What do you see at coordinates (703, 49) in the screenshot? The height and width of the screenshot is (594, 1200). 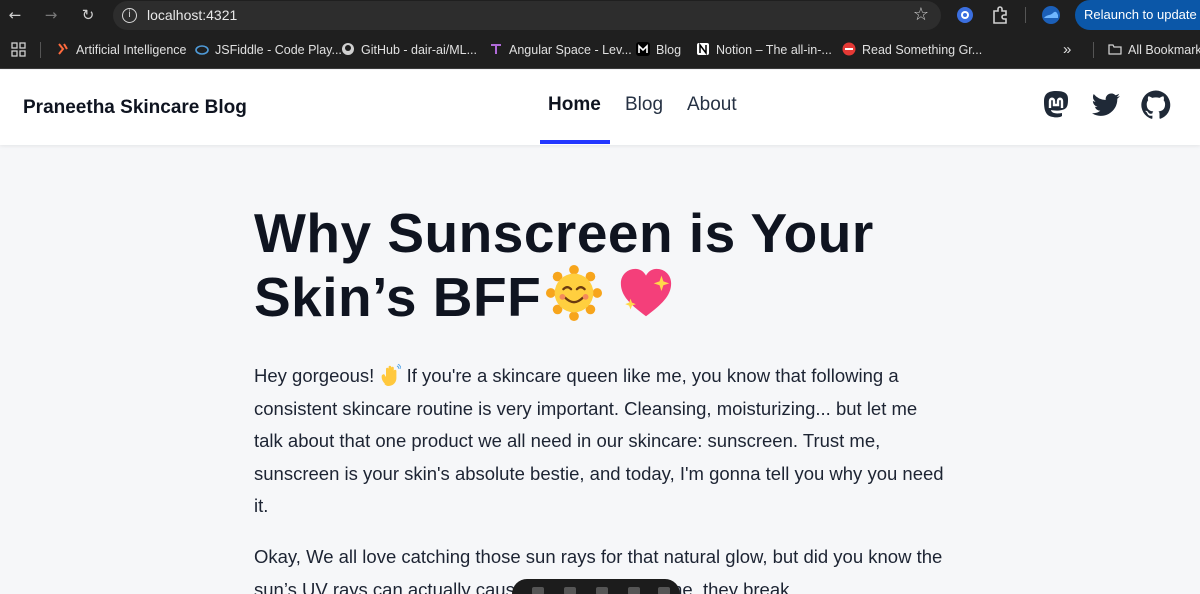 I see `notion-icon` at bounding box center [703, 49].